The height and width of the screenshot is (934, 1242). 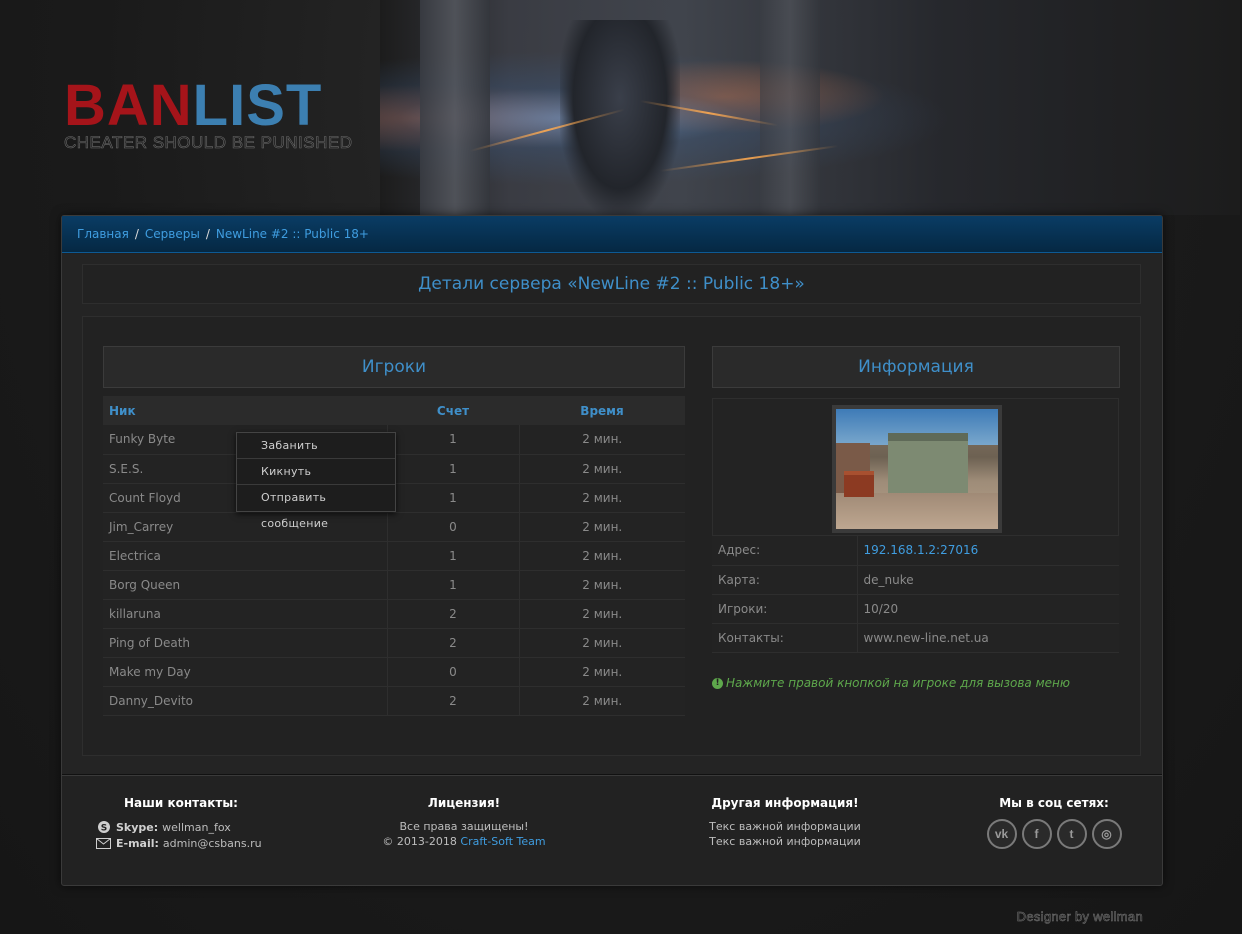 I want to click on info-row-contacts: Контакты: www.new-line.net.ua, so click(x=915, y=638).